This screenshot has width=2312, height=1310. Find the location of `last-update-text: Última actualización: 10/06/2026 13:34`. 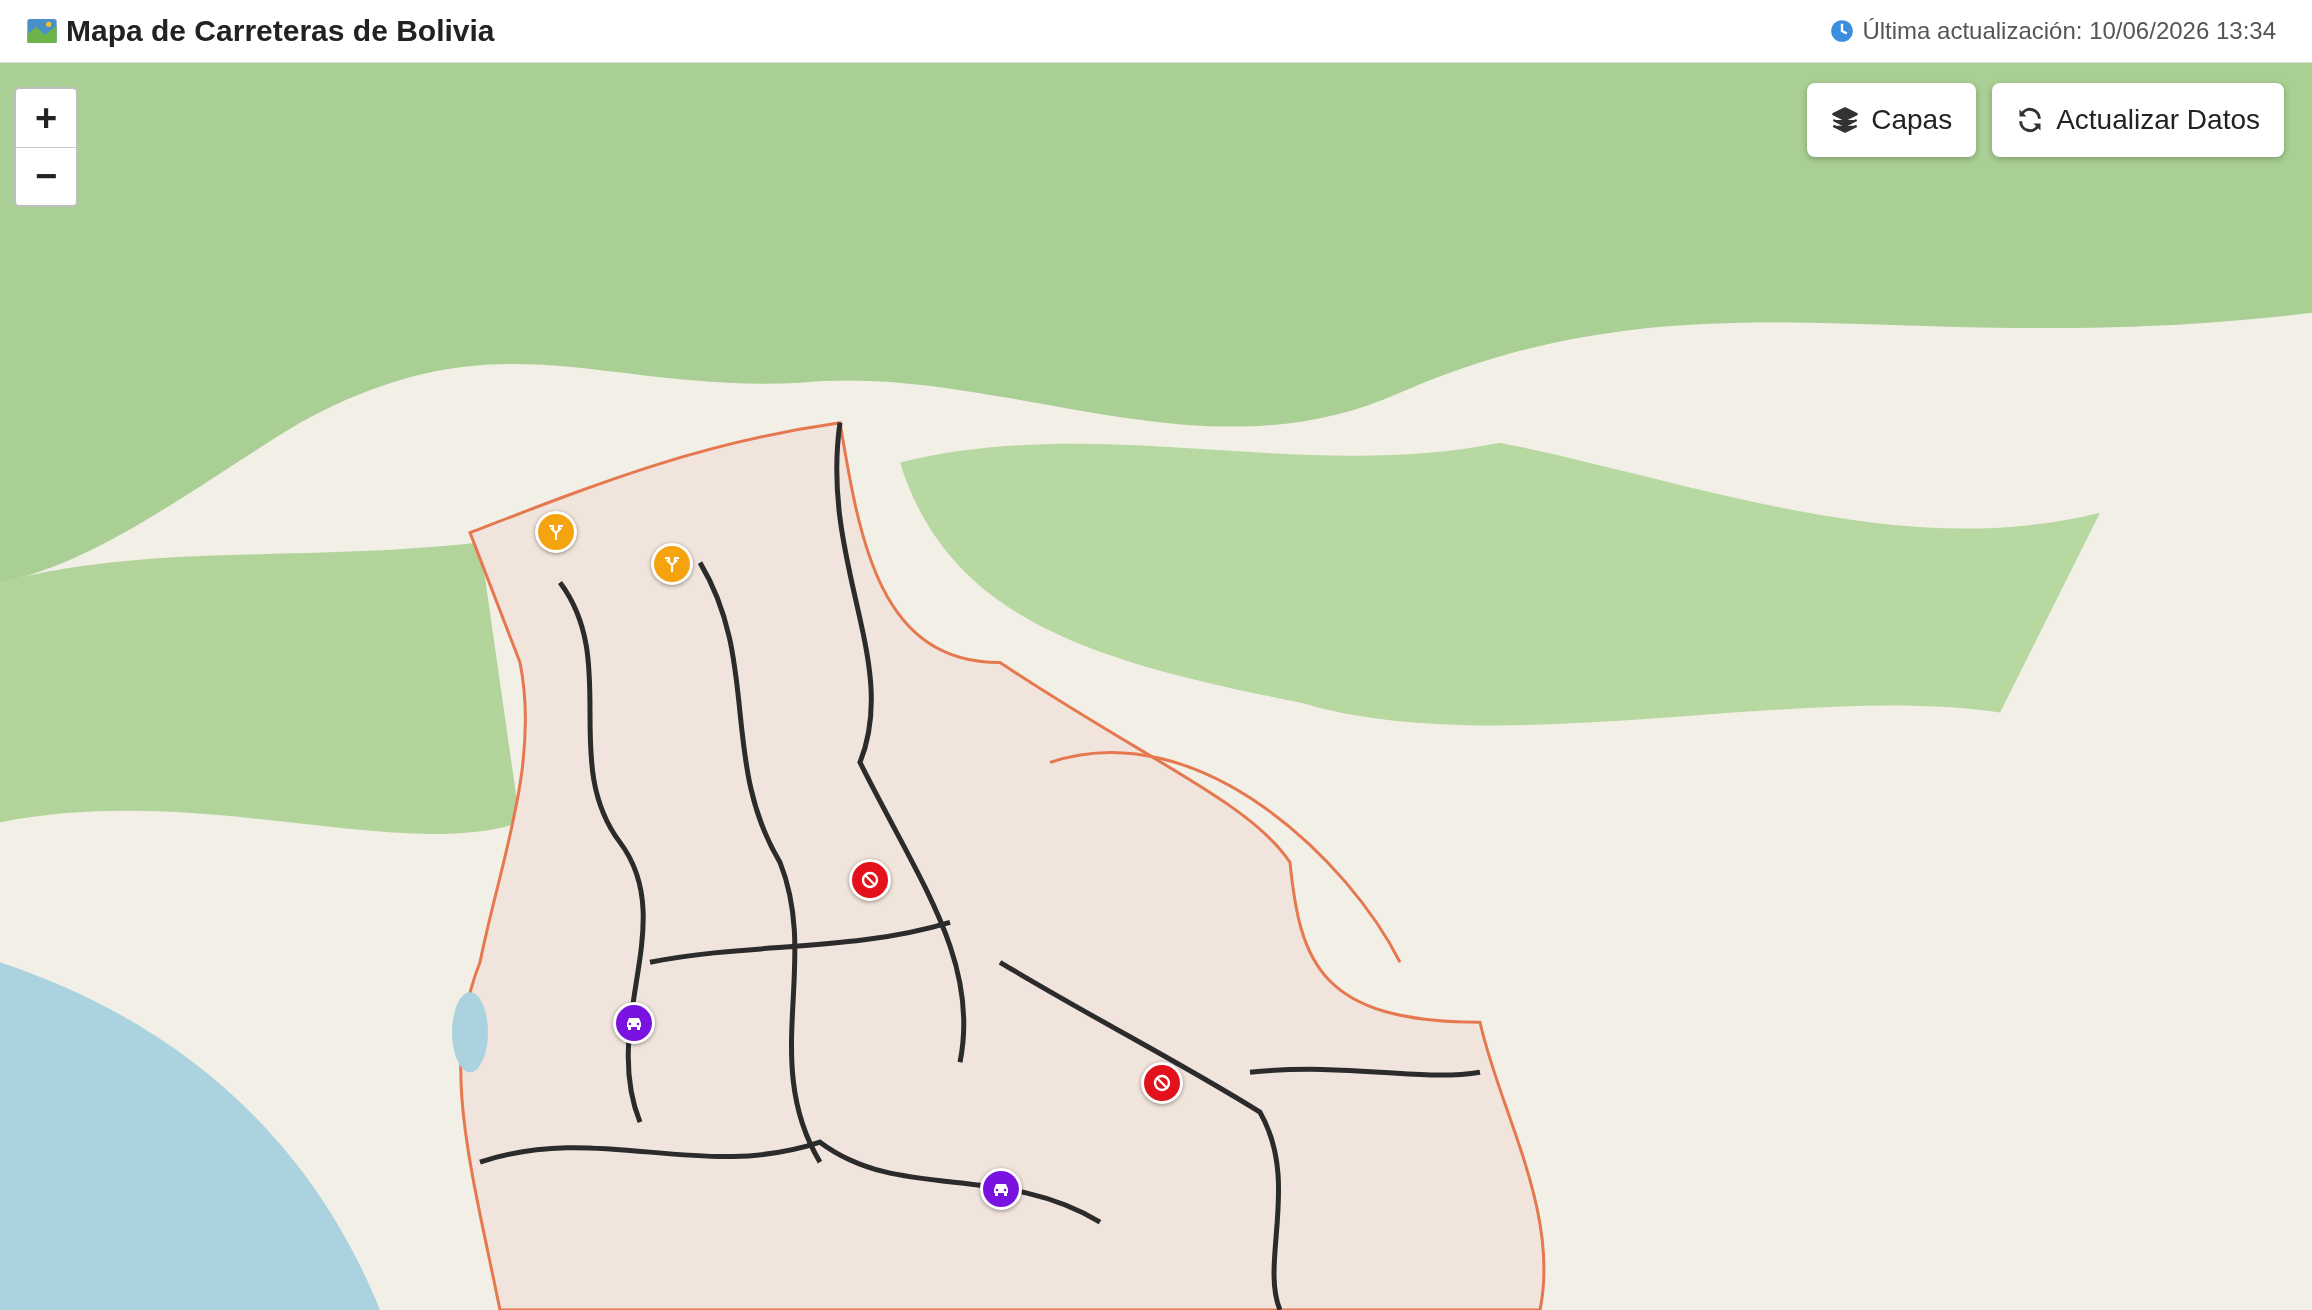

last-update-text: Última actualización: 10/06/2026 13:34 is located at coordinates (2069, 31).